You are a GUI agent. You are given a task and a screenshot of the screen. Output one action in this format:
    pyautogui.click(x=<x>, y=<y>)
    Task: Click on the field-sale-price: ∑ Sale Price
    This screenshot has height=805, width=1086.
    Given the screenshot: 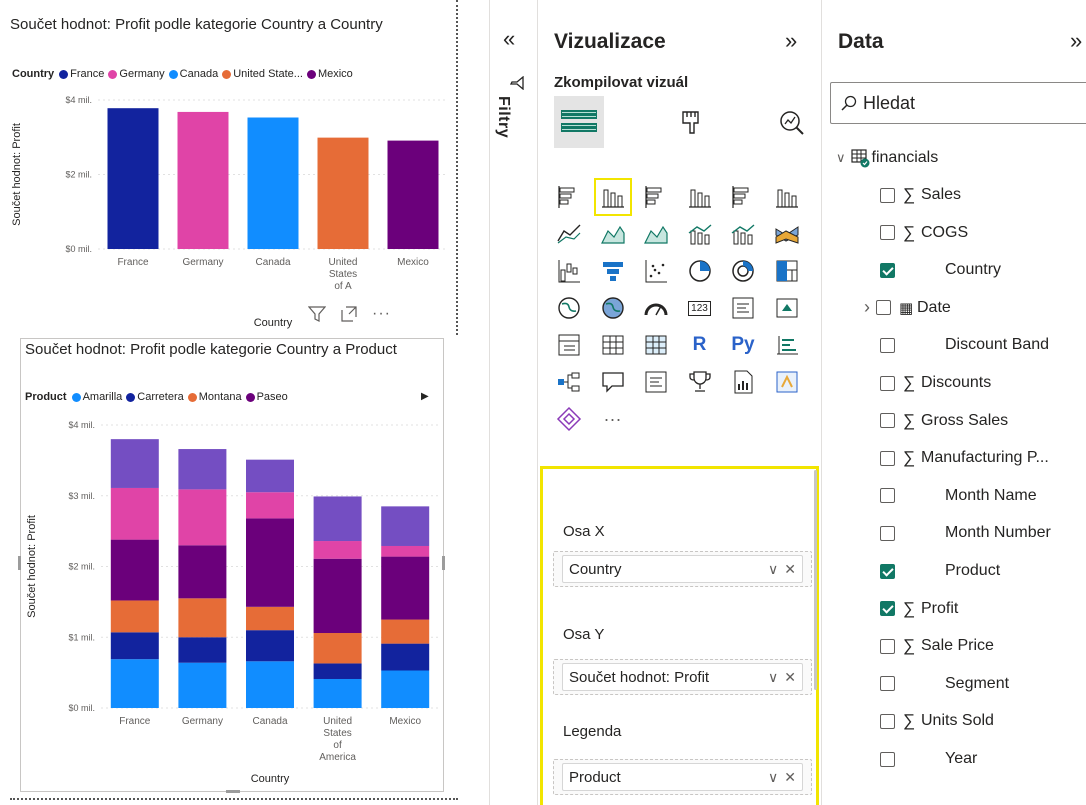 What is the action you would take?
    pyautogui.click(x=937, y=646)
    